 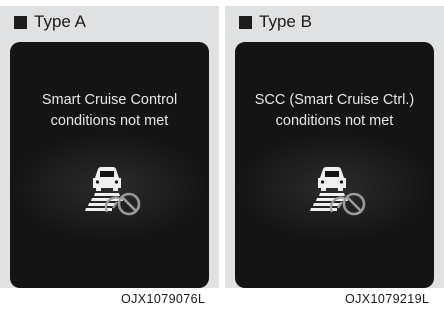 What do you see at coordinates (163, 299) in the screenshot?
I see `type-a-figure-code: OJX1079076L` at bounding box center [163, 299].